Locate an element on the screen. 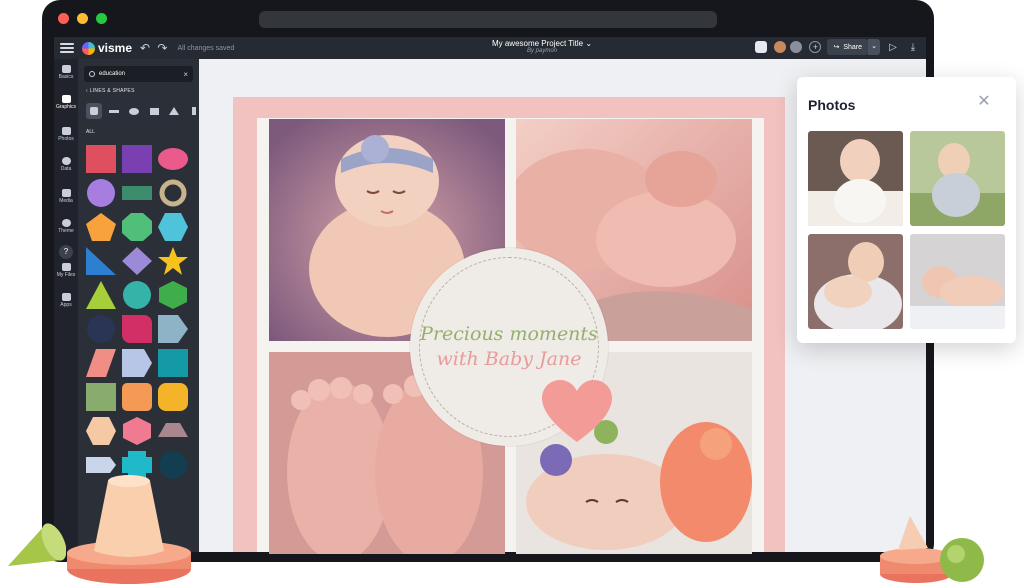 The width and height of the screenshot is (1024, 586). pedestal-decoration is located at coordinates (932, 549).